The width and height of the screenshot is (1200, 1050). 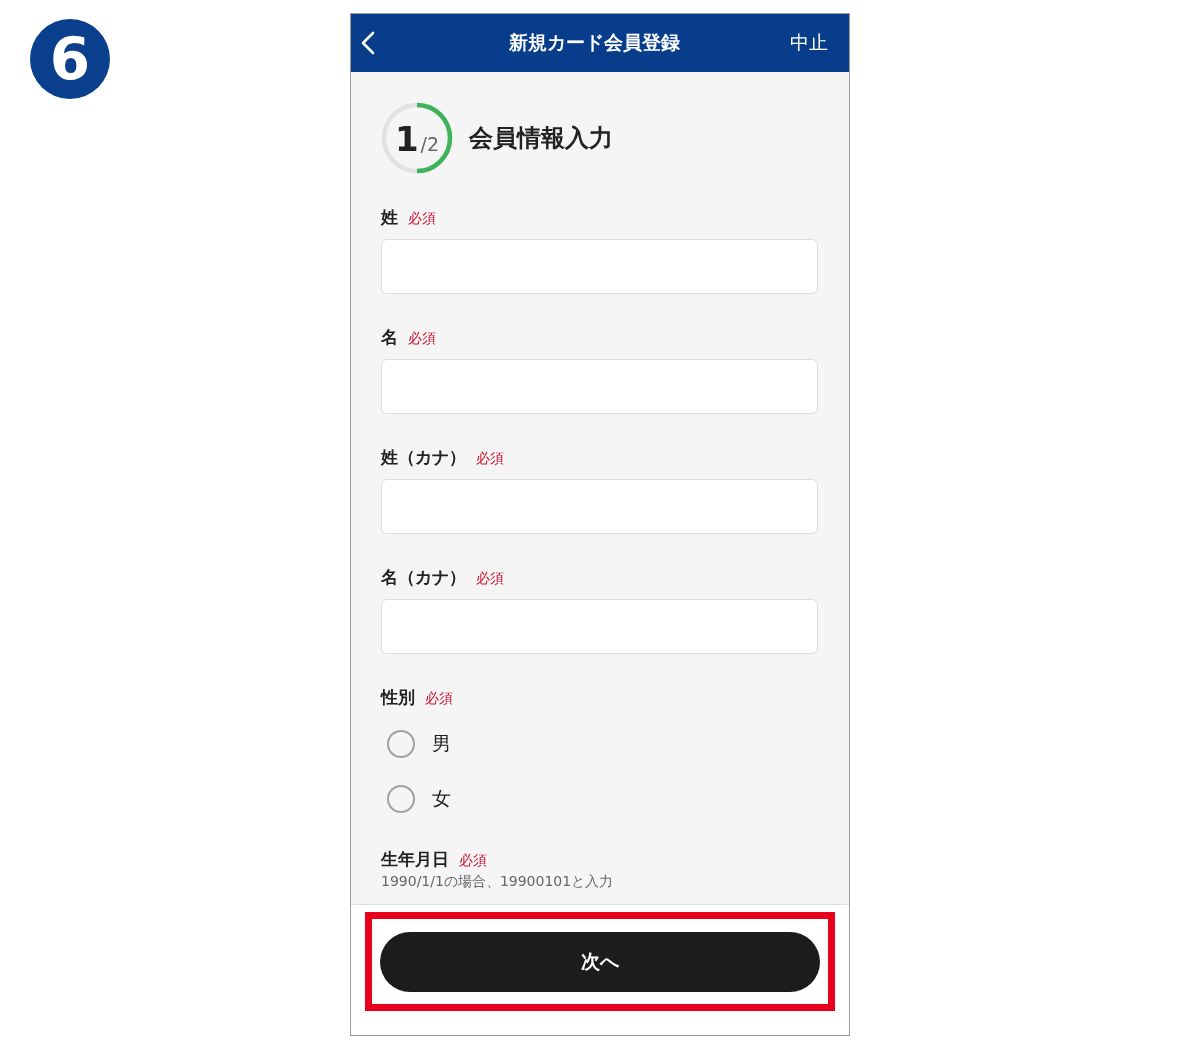 What do you see at coordinates (430, 144) in the screenshot?
I see `step-total: /2` at bounding box center [430, 144].